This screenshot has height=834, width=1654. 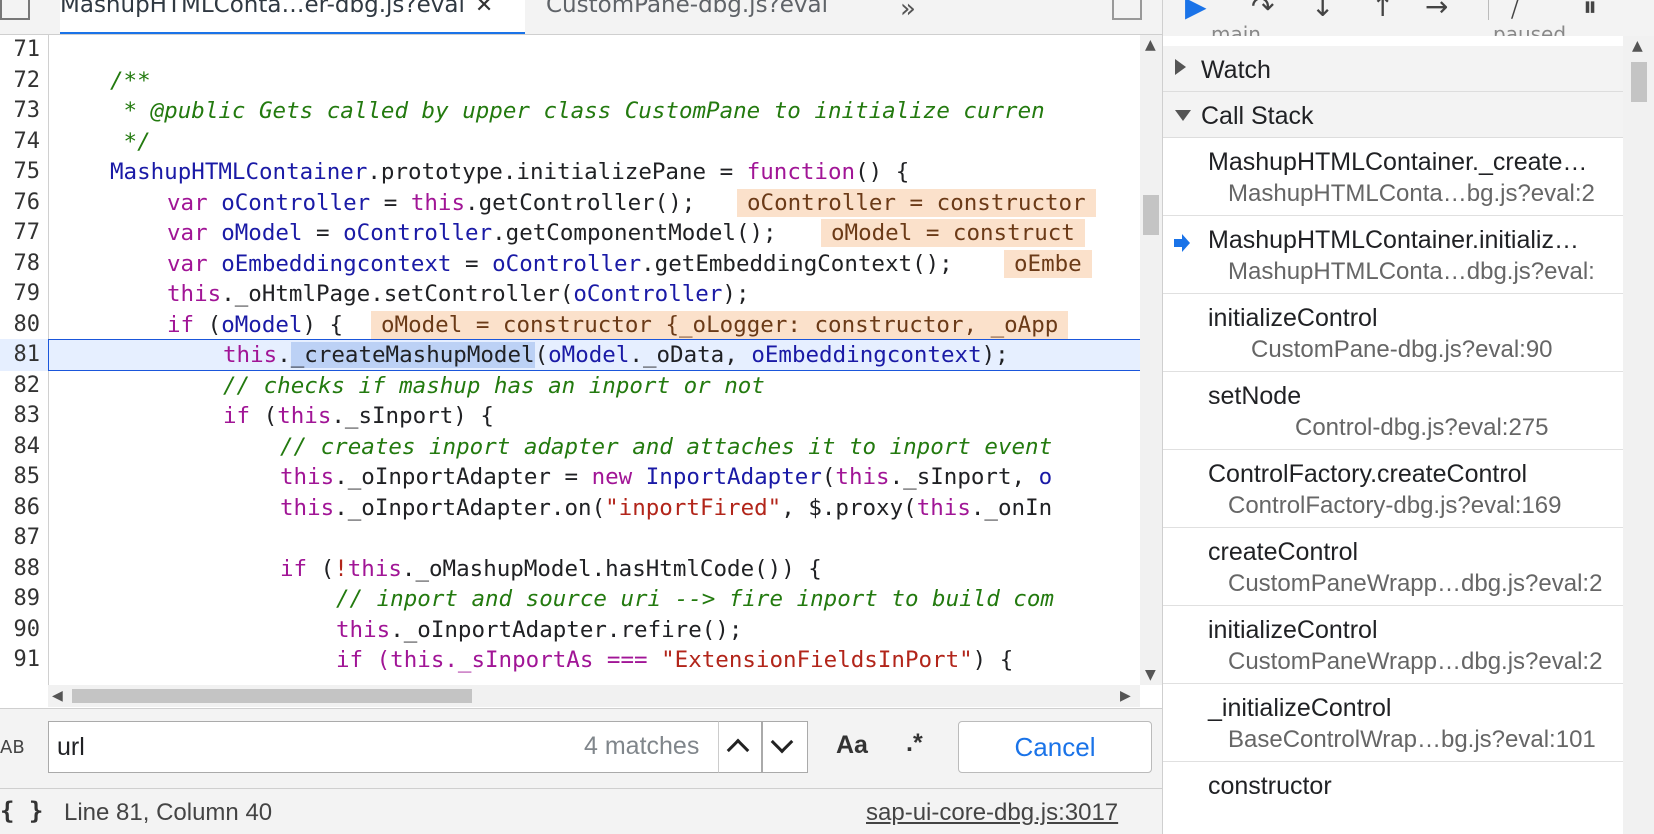 What do you see at coordinates (168, 812) in the screenshot?
I see `cursor-position: Line 81, Column 40` at bounding box center [168, 812].